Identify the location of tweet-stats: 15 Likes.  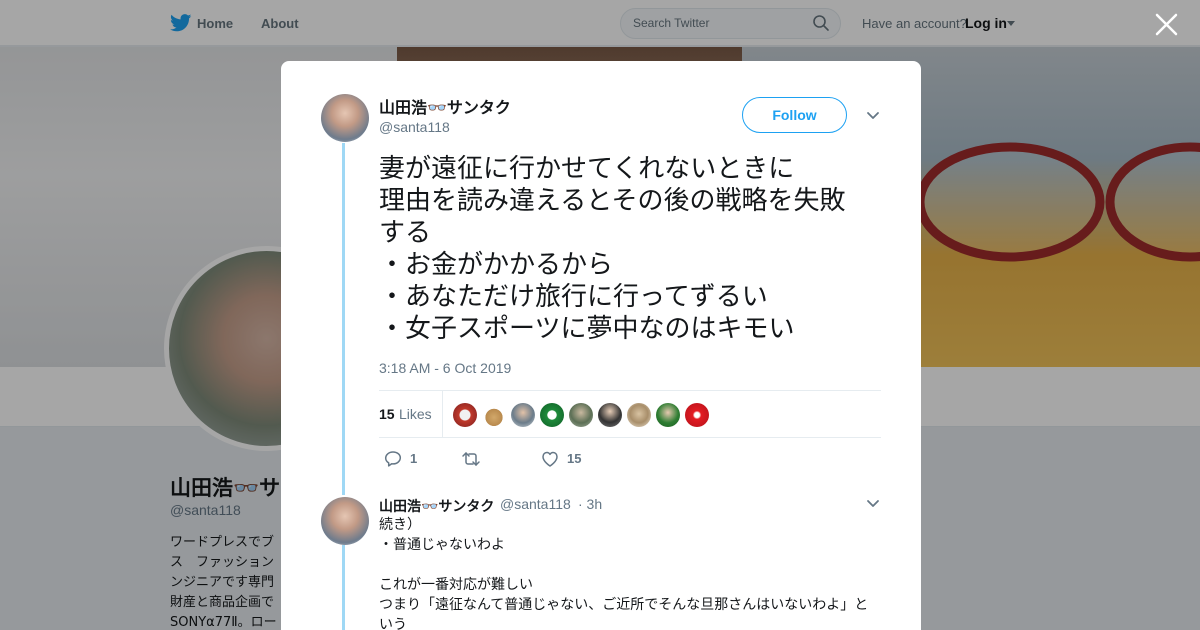
(630, 414).